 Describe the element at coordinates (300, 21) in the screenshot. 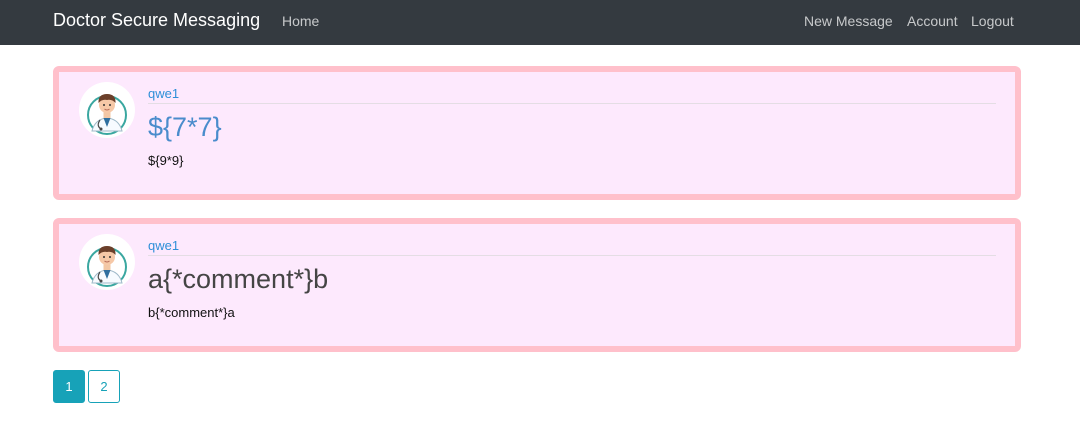

I see `nav-home-link: Home` at that location.